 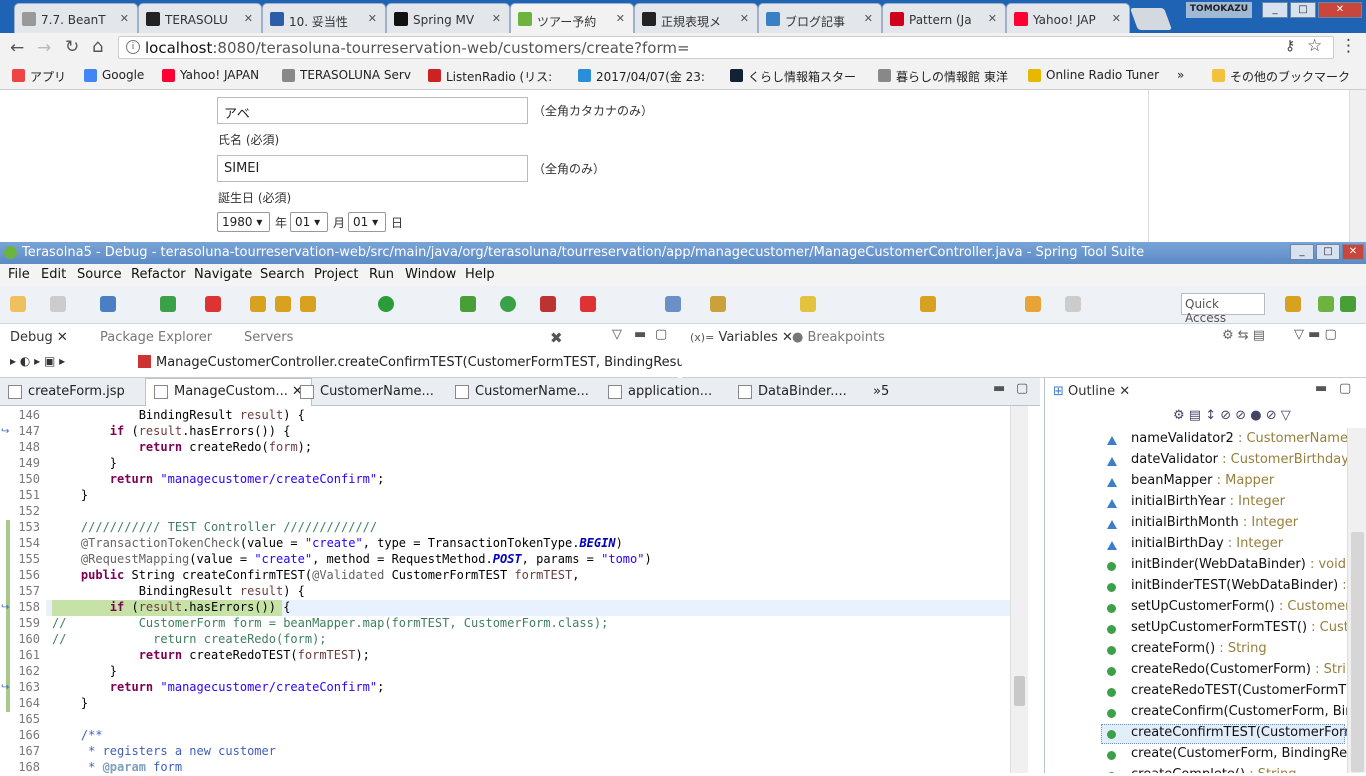 I want to click on tab-breakpoints: ● Breakpoints, so click(x=838, y=337).